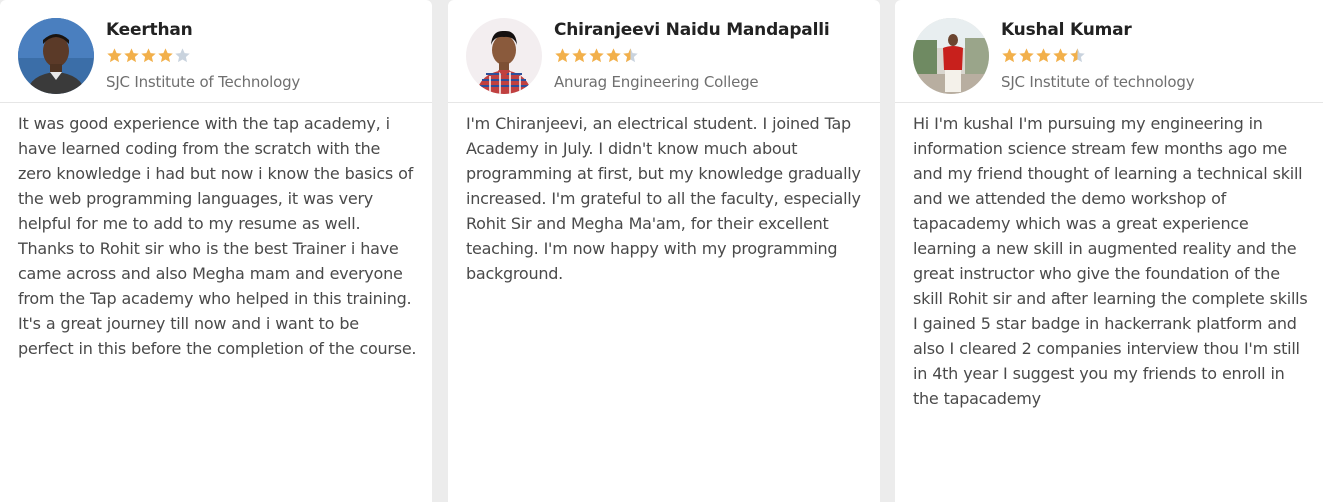 Image resolution: width=1323 pixels, height=502 pixels. What do you see at coordinates (1098, 82) in the screenshot?
I see `reviewer-college: SJC Institute of technology` at bounding box center [1098, 82].